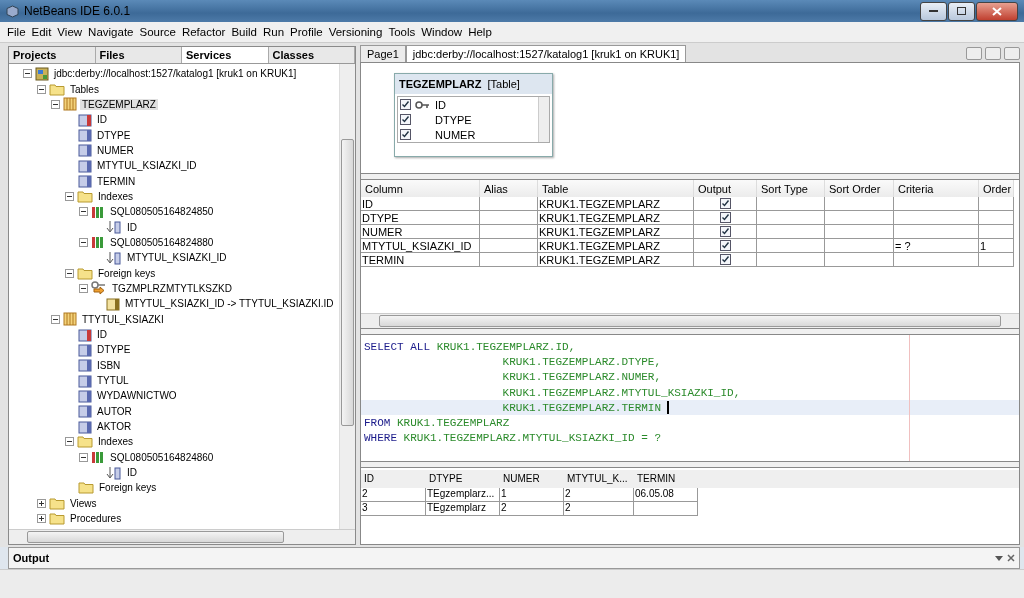 This screenshot has width=1024, height=598. Describe the element at coordinates (996, 188) in the screenshot. I see `column-header: Order` at that location.